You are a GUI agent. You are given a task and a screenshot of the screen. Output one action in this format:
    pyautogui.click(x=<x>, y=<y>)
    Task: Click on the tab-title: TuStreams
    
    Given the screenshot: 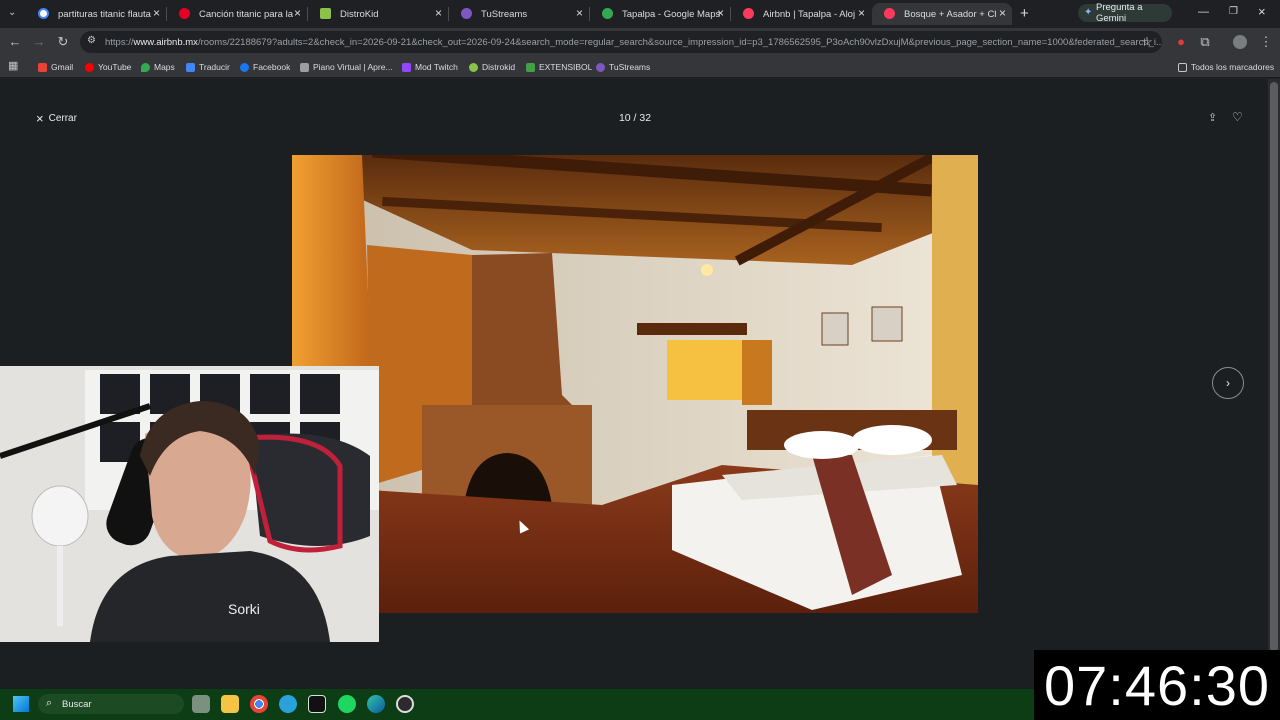 What is the action you would take?
    pyautogui.click(x=504, y=14)
    